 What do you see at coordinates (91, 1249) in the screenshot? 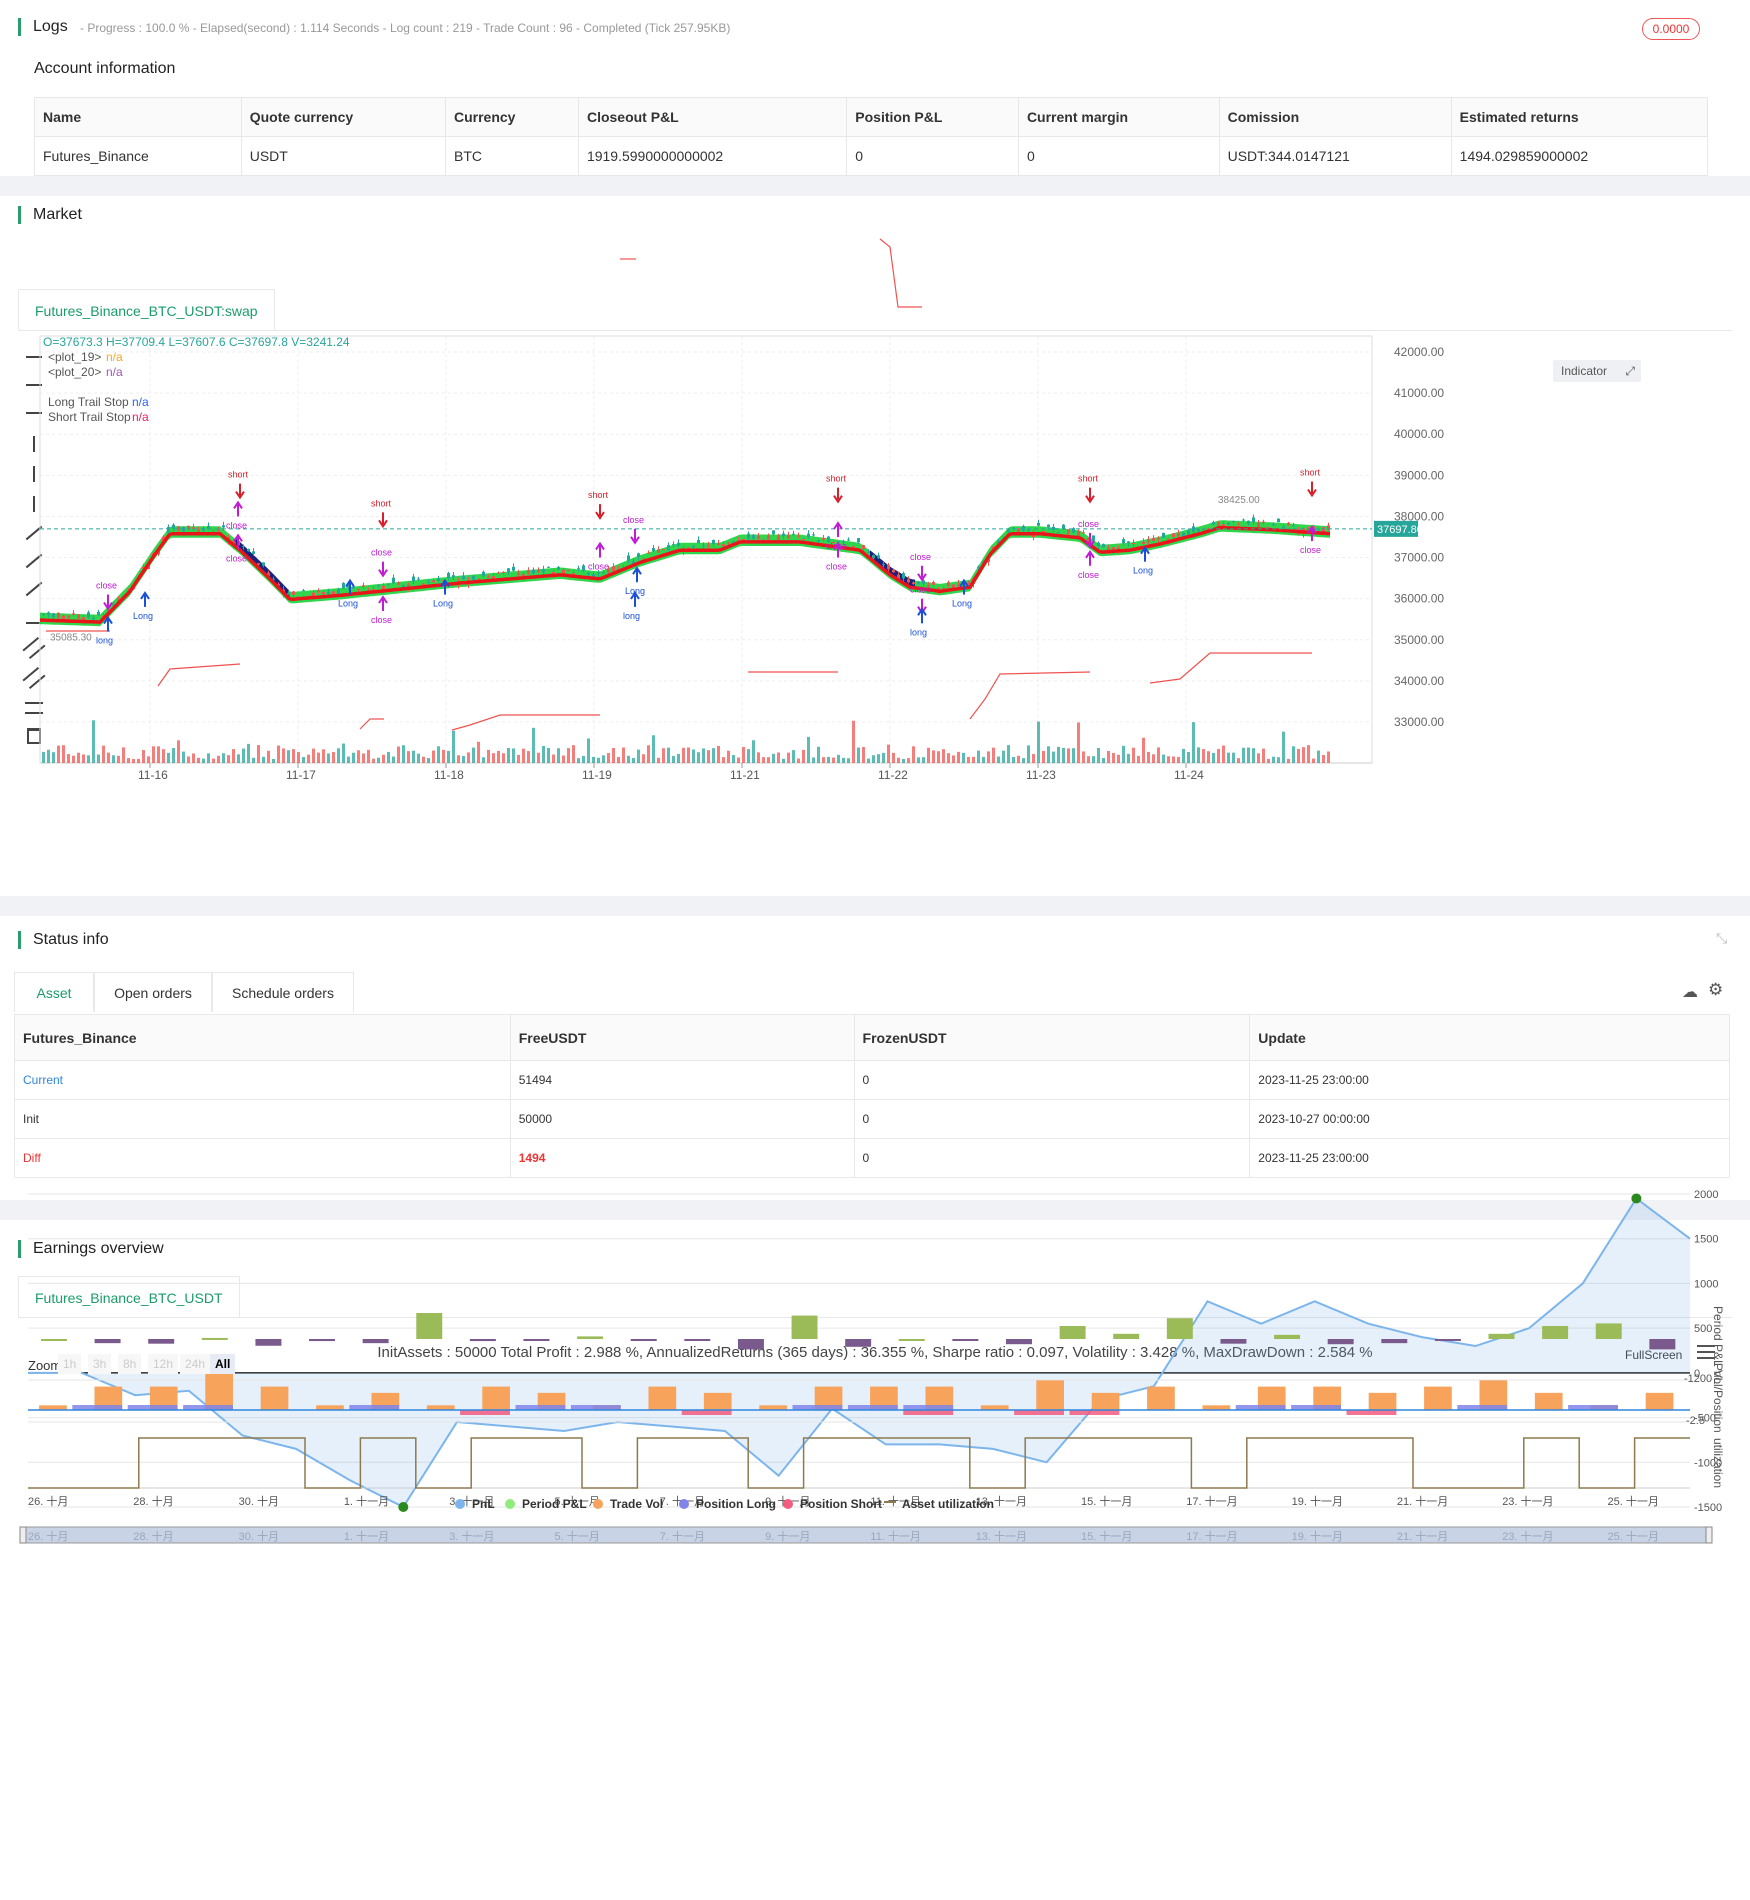
I see `earnings-title: Earnings overview` at bounding box center [91, 1249].